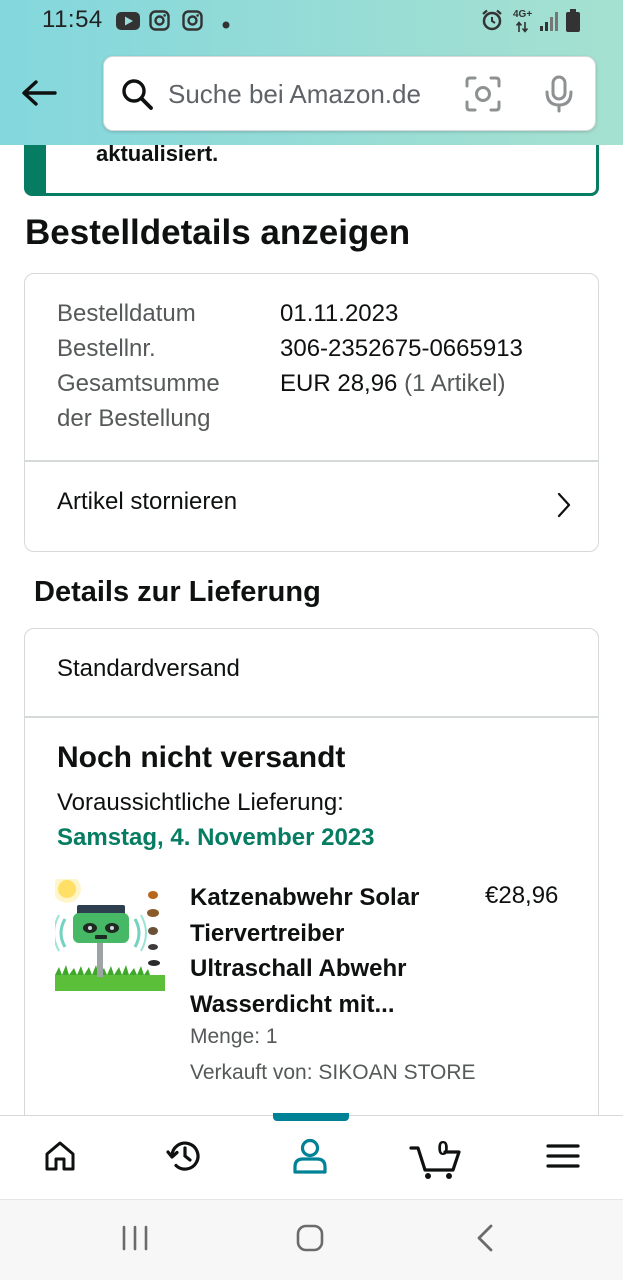  Describe the element at coordinates (308, 94) in the screenshot. I see `search-input` at that location.